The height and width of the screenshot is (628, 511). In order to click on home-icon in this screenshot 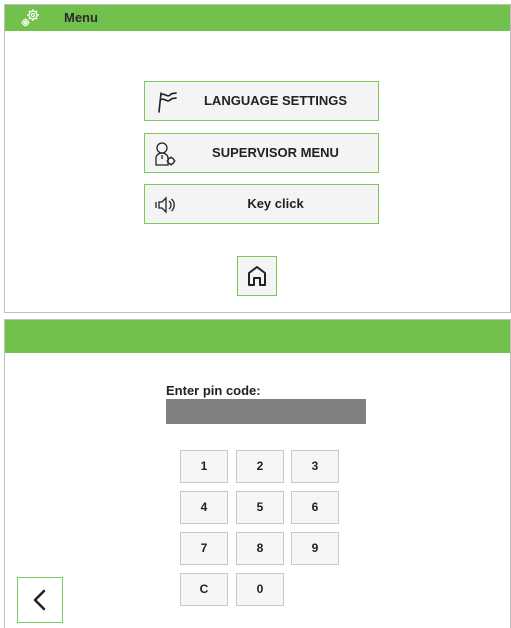, I will do `click(257, 276)`.